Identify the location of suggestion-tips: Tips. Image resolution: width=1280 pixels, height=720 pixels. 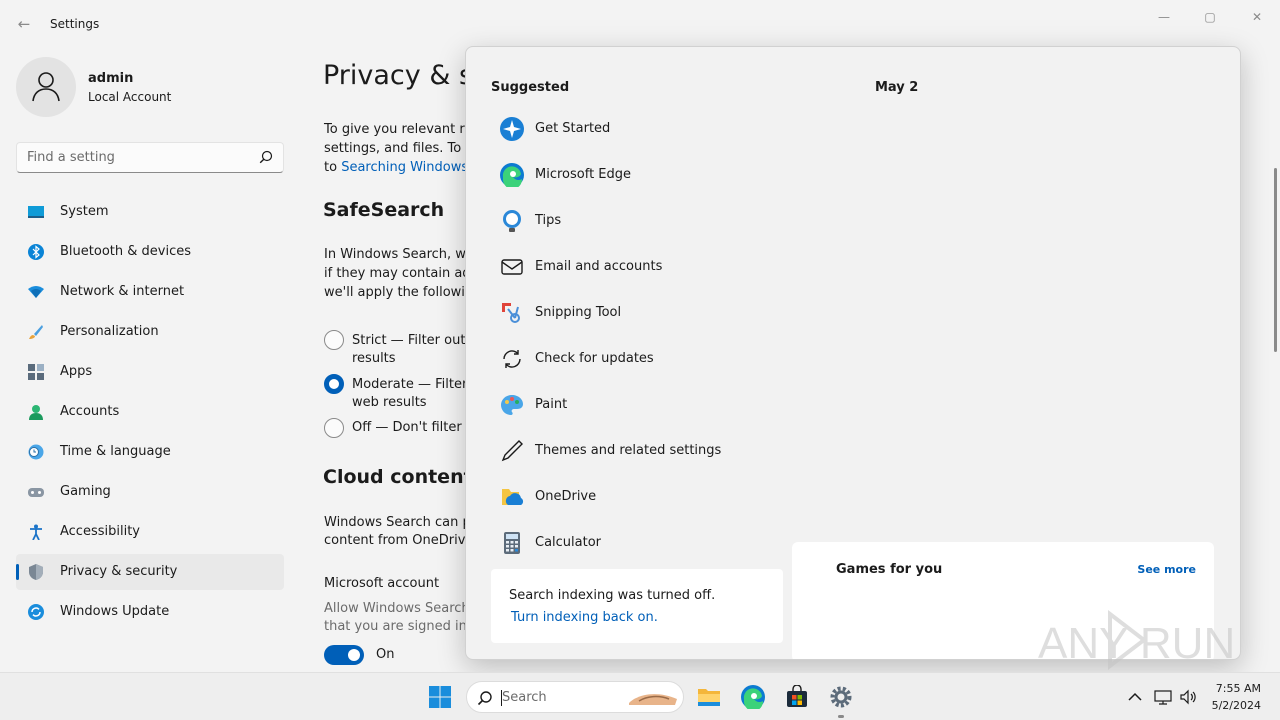
(641, 221).